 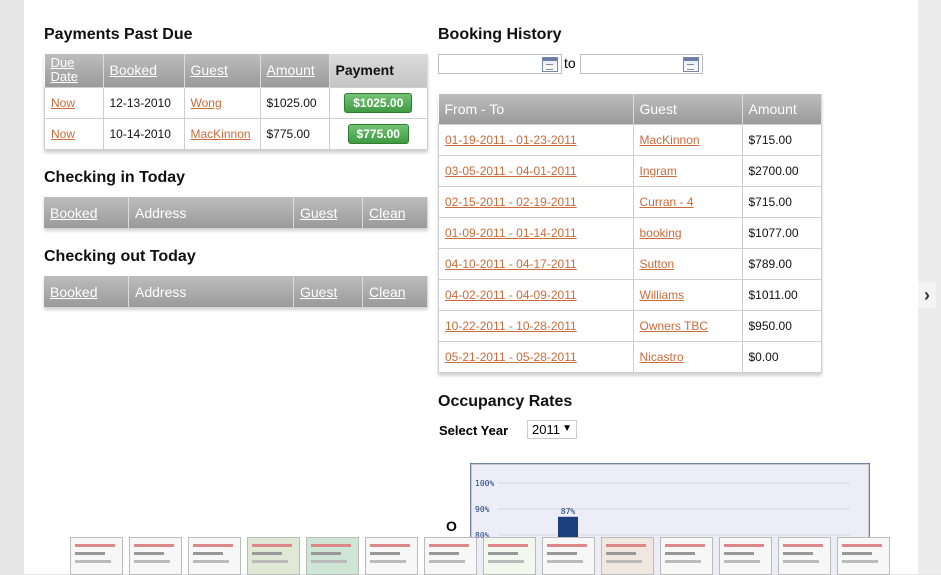 I want to click on chevron-right-icon: ›, so click(x=927, y=295).